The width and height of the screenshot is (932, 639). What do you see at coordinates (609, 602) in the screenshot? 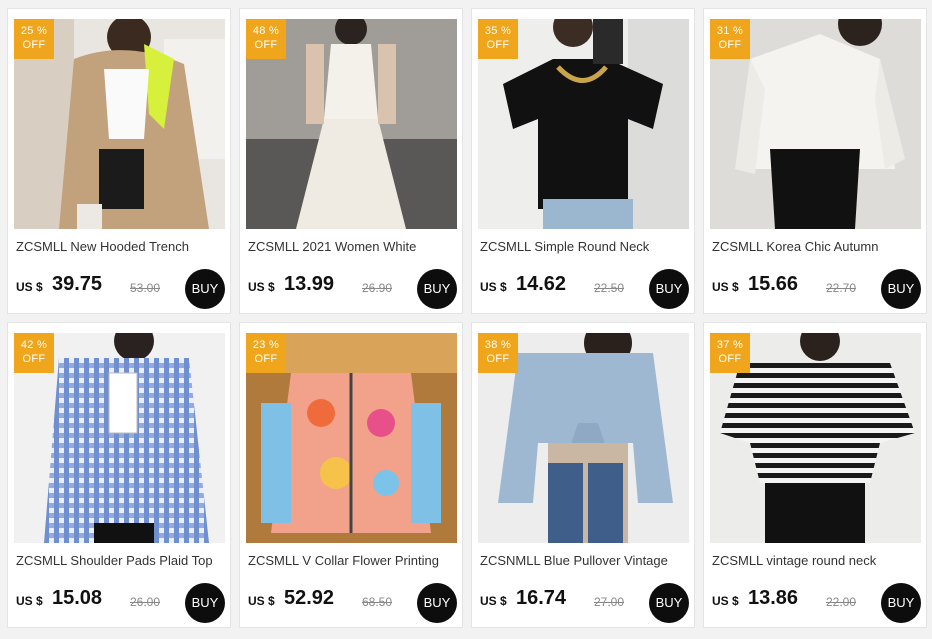
I see `original-price: 27.00` at bounding box center [609, 602].